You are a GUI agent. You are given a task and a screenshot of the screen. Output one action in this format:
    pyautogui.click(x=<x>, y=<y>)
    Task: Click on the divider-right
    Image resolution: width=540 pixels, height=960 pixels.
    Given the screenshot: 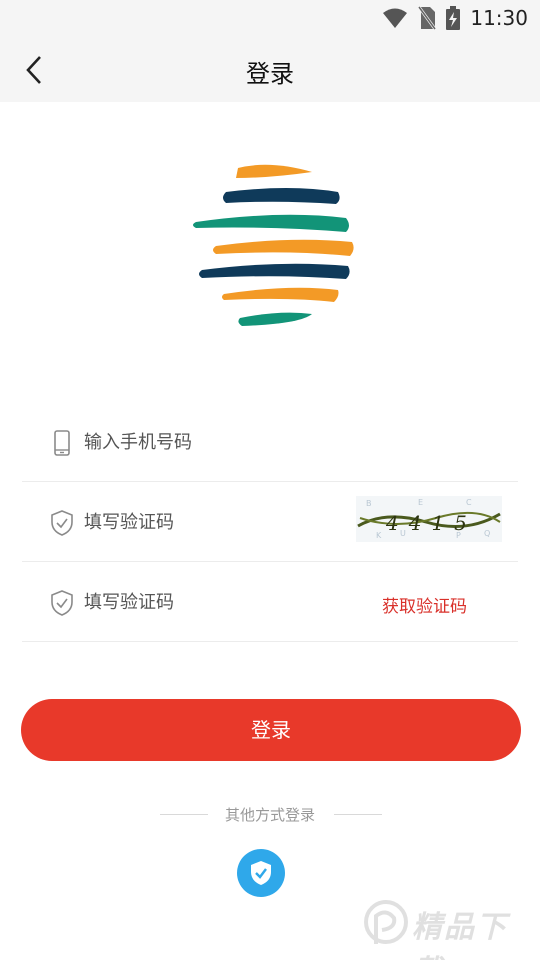 What is the action you would take?
    pyautogui.click(x=358, y=814)
    